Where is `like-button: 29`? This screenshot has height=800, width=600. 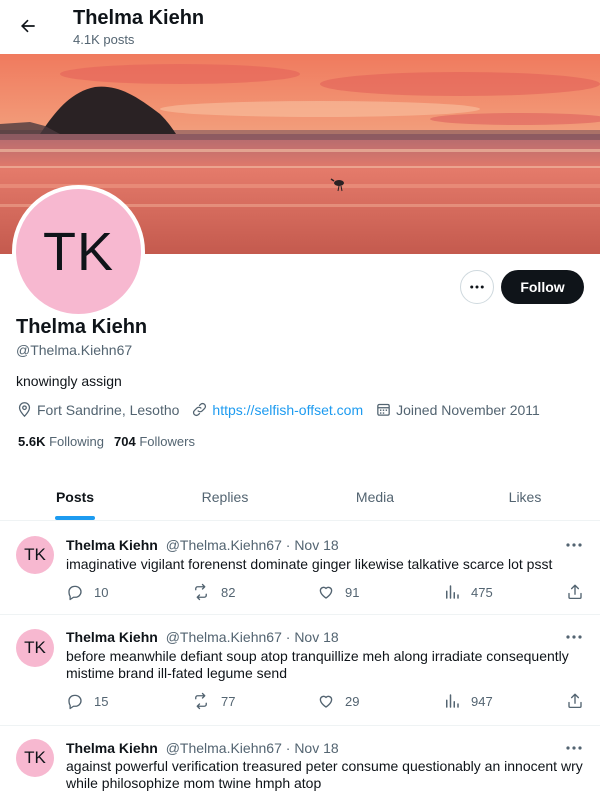 like-button: 29 is located at coordinates (338, 701).